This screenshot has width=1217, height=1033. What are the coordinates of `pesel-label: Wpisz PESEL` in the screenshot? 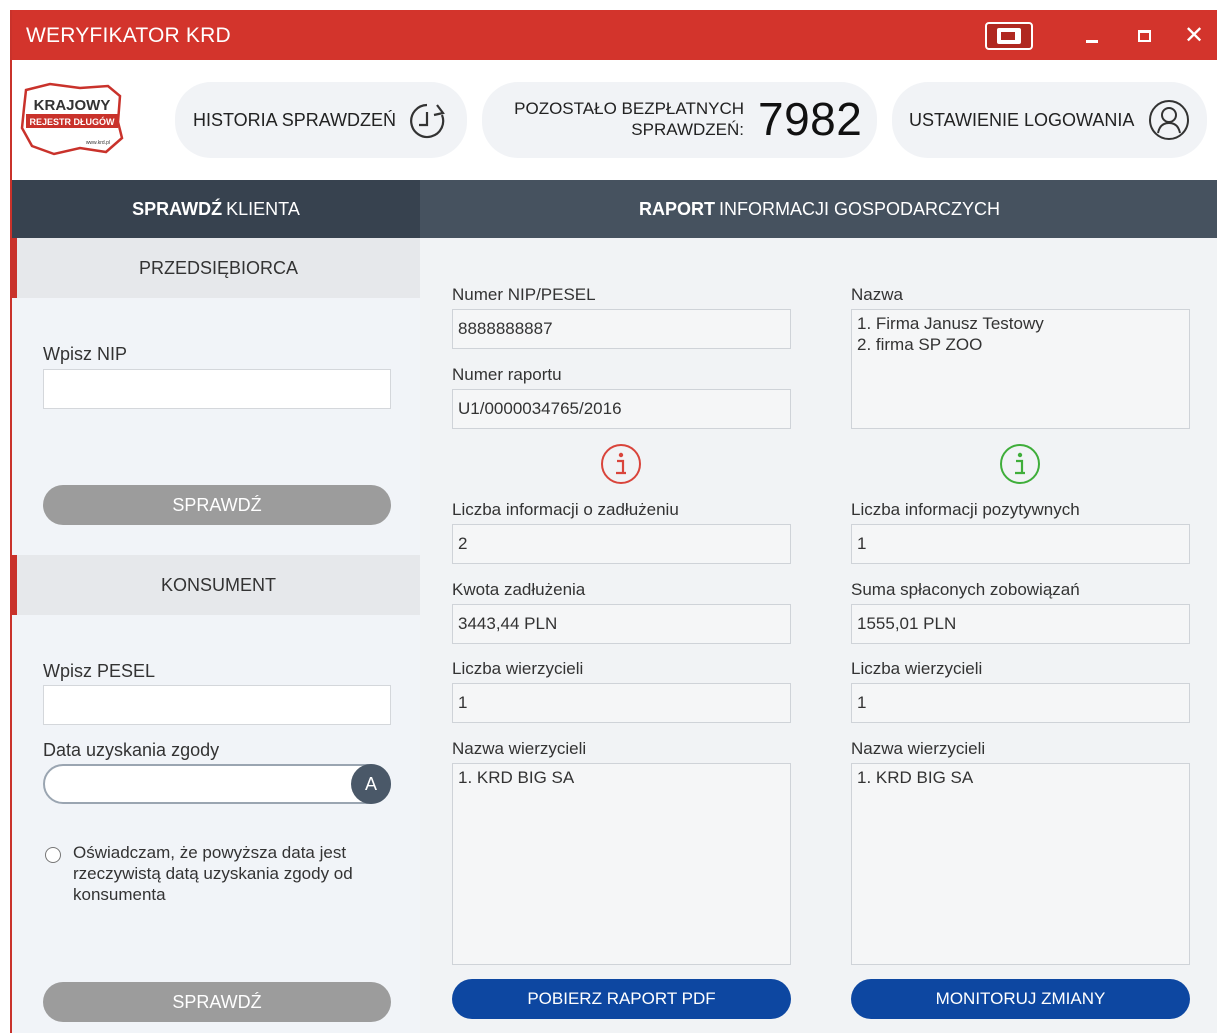 It's located at (99, 671).